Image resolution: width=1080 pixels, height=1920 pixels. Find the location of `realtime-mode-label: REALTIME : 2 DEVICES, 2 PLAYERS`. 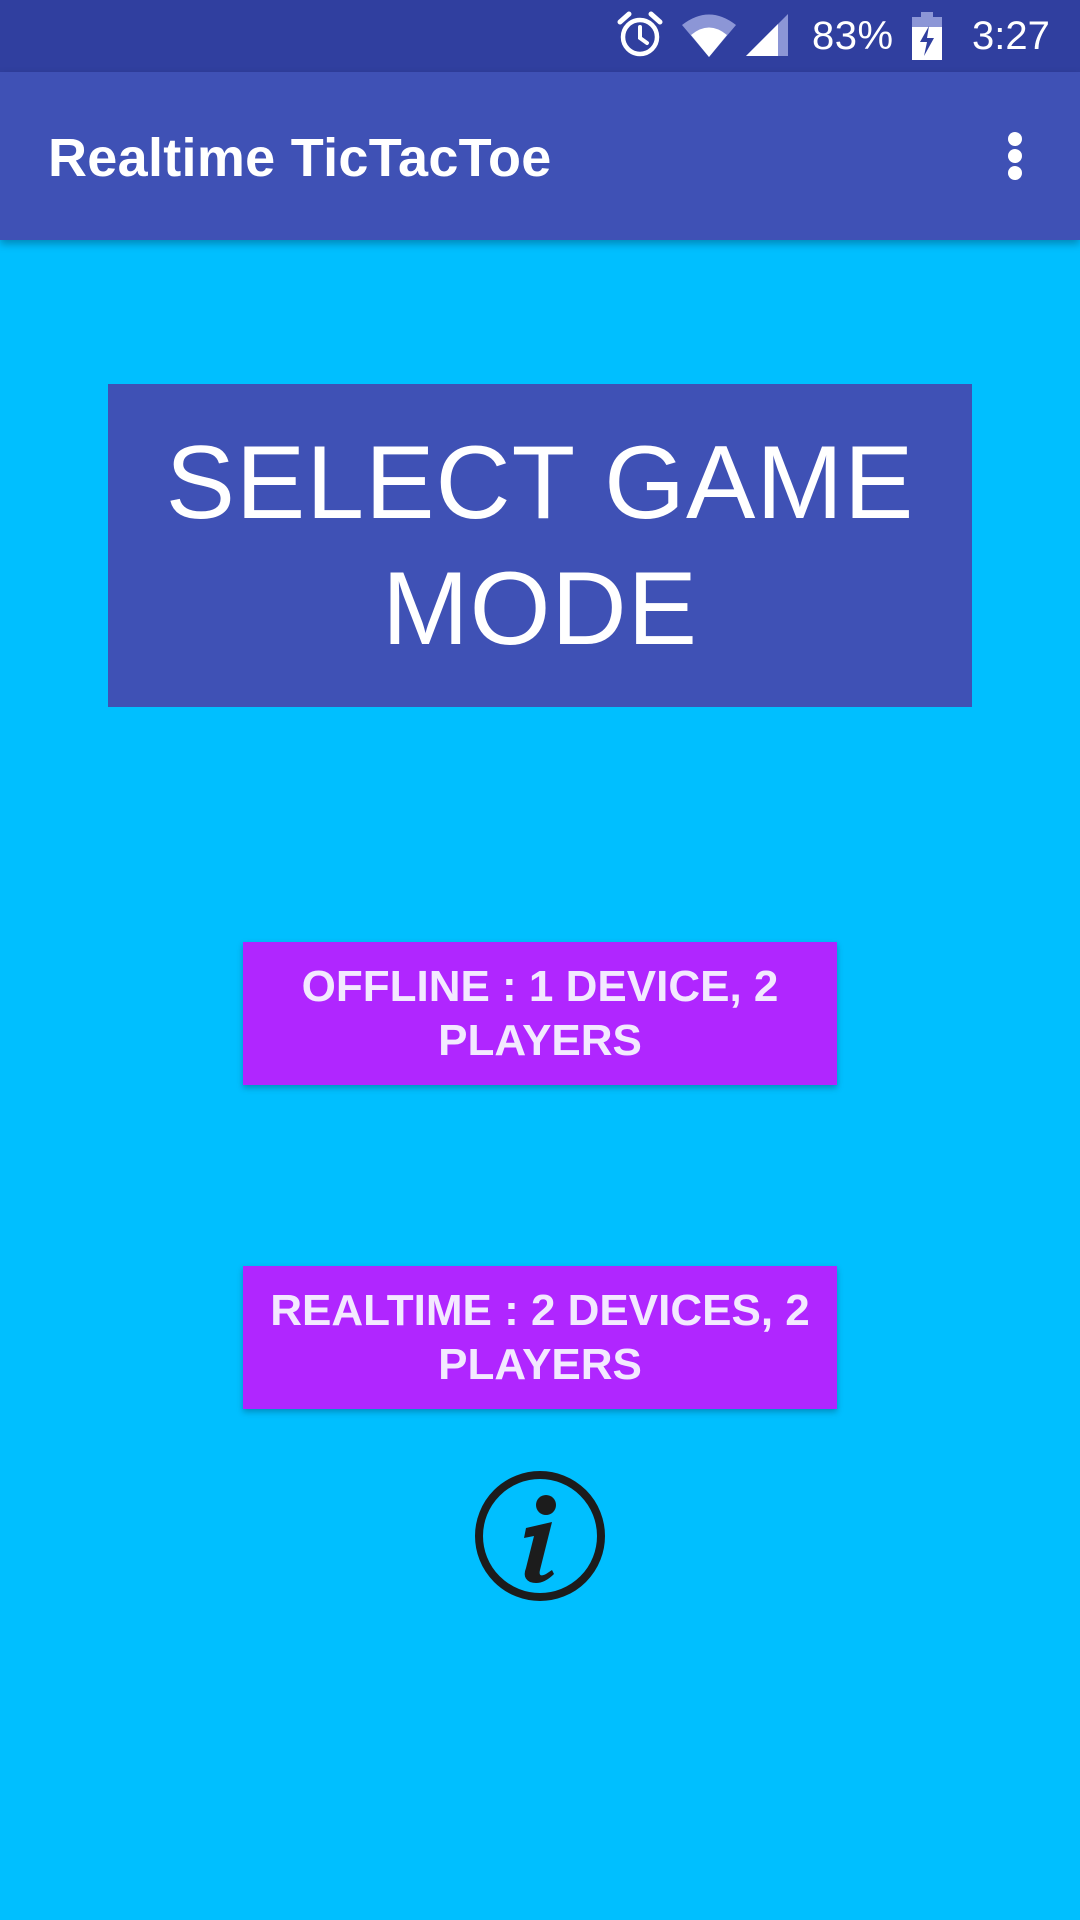

realtime-mode-label: REALTIME : 2 DEVICES, 2 PLAYERS is located at coordinates (540, 1337).